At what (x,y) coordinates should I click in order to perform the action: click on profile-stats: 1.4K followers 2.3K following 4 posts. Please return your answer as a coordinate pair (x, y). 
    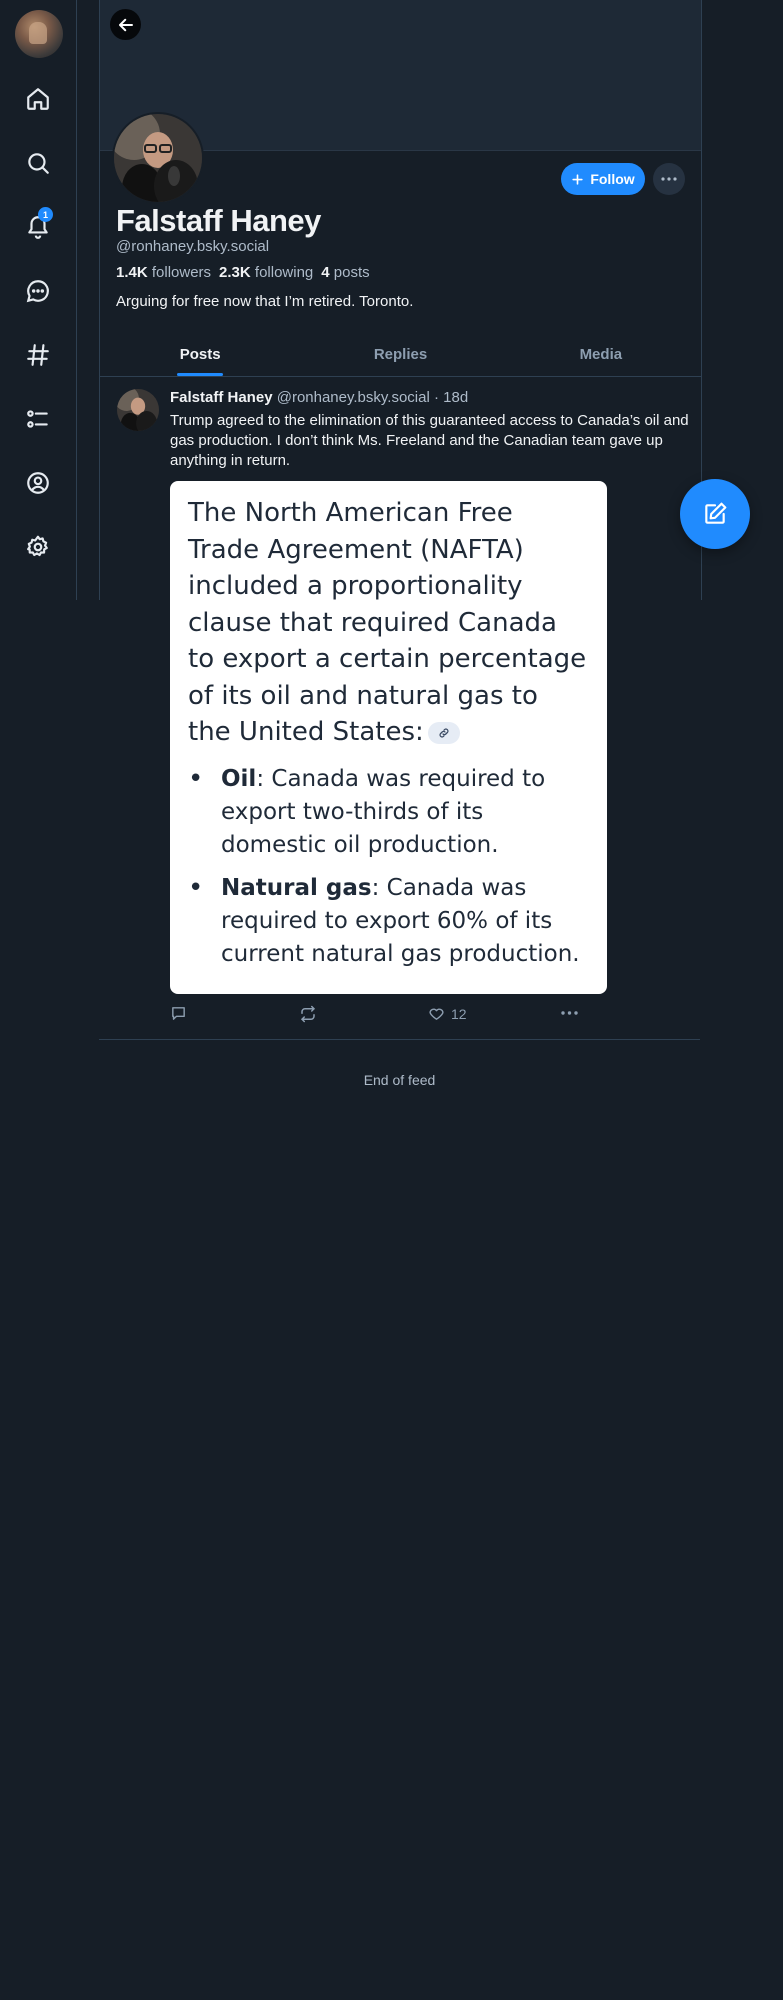
    Looking at the image, I should click on (243, 272).